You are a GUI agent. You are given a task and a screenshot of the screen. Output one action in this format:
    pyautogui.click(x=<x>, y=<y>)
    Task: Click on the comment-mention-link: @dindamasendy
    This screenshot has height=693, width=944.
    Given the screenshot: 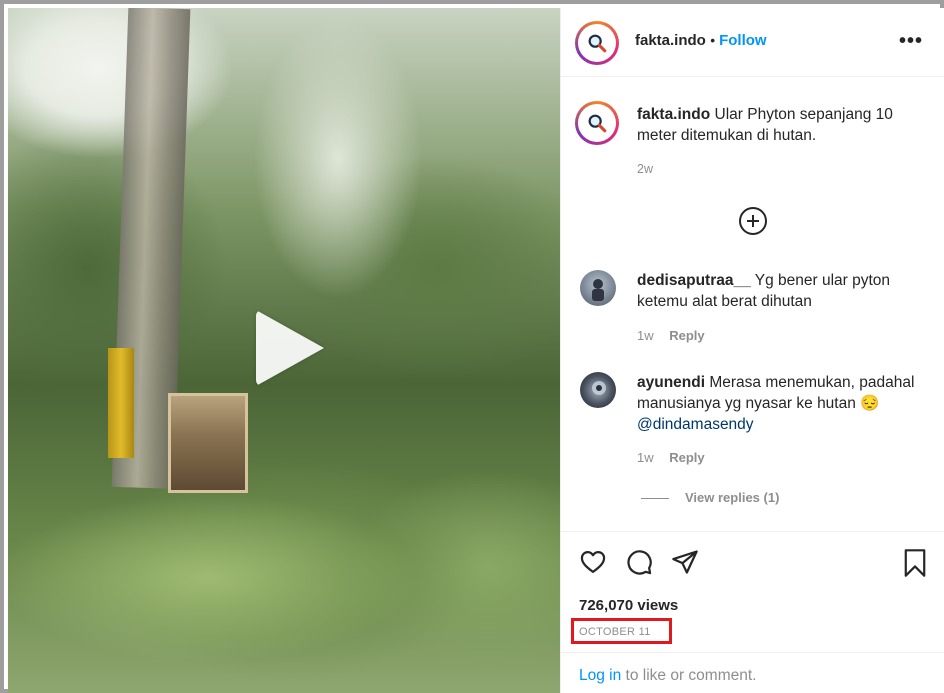 What is the action you would take?
    pyautogui.click(x=695, y=424)
    